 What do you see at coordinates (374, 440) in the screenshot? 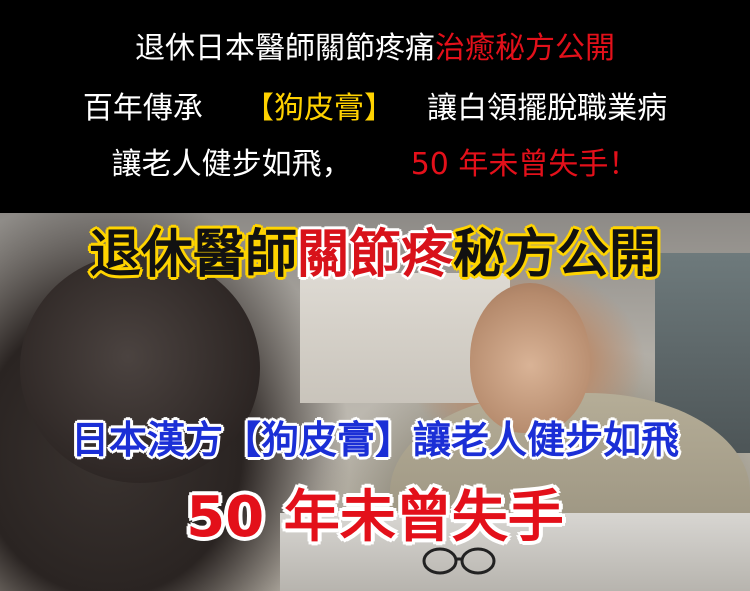
I see `photo-subtitle: 日本漢方【狗皮膏】讓老人健步如飛` at bounding box center [374, 440].